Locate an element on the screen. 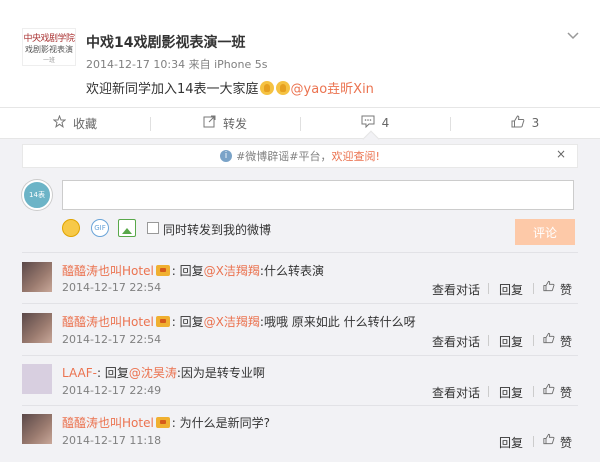 The width and height of the screenshot is (600, 462). logo-line-1: 中央戏剧学院 is located at coordinates (49, 38).